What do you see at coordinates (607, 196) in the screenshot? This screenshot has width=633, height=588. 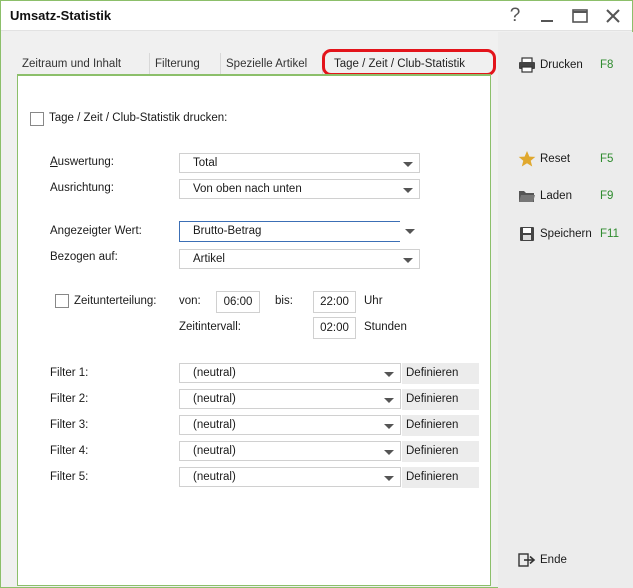 I see `laden-shortcut: F9` at bounding box center [607, 196].